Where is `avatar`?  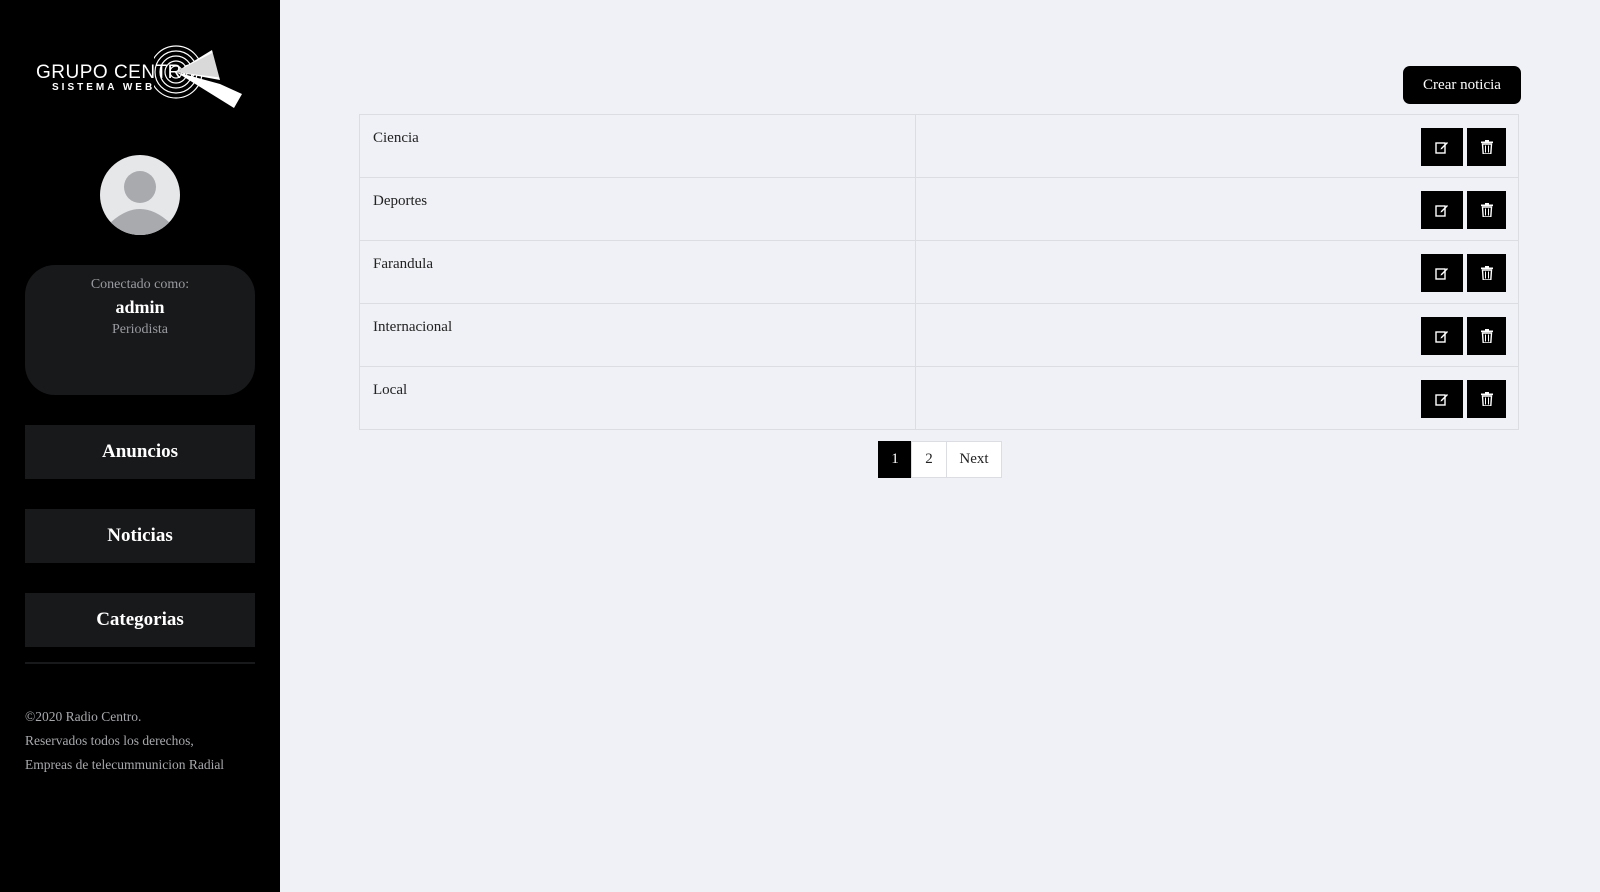
avatar is located at coordinates (140, 195).